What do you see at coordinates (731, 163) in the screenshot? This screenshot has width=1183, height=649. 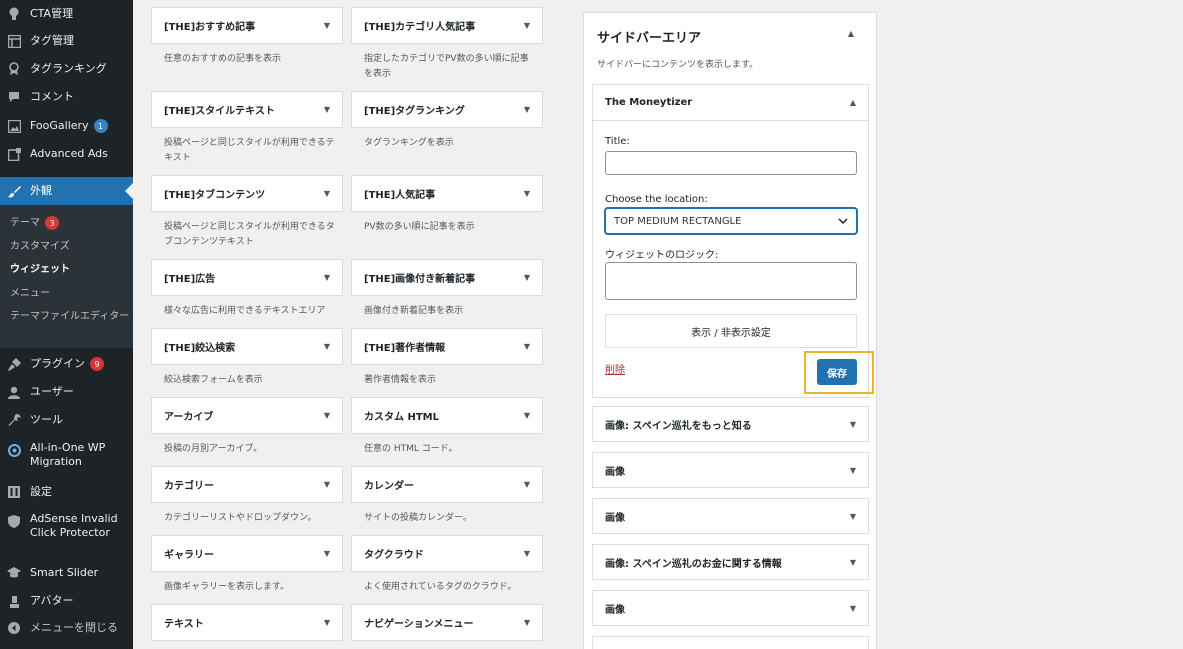 I see `title-input` at bounding box center [731, 163].